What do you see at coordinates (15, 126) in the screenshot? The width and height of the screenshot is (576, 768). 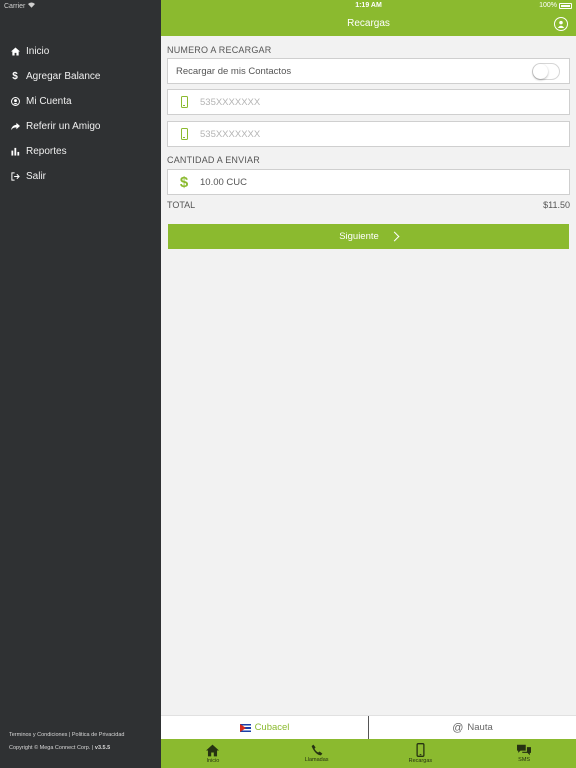 I see `share-icon` at bounding box center [15, 126].